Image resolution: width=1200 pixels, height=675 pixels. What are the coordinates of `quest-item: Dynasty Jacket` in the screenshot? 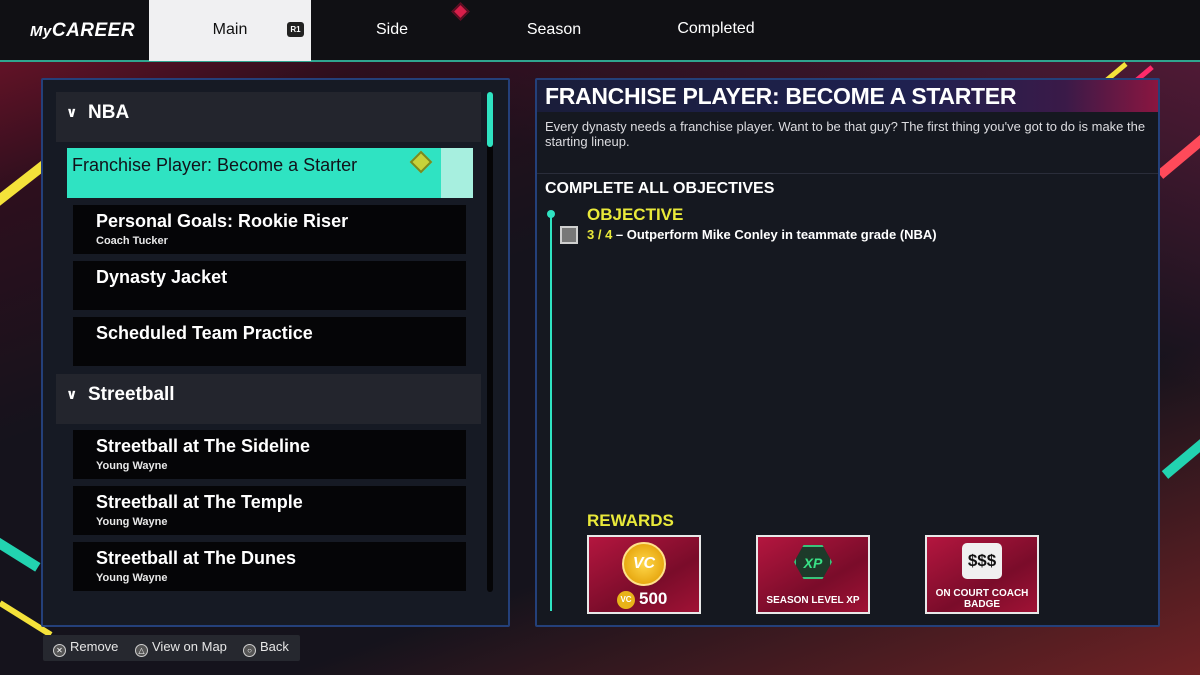 It's located at (269, 285).